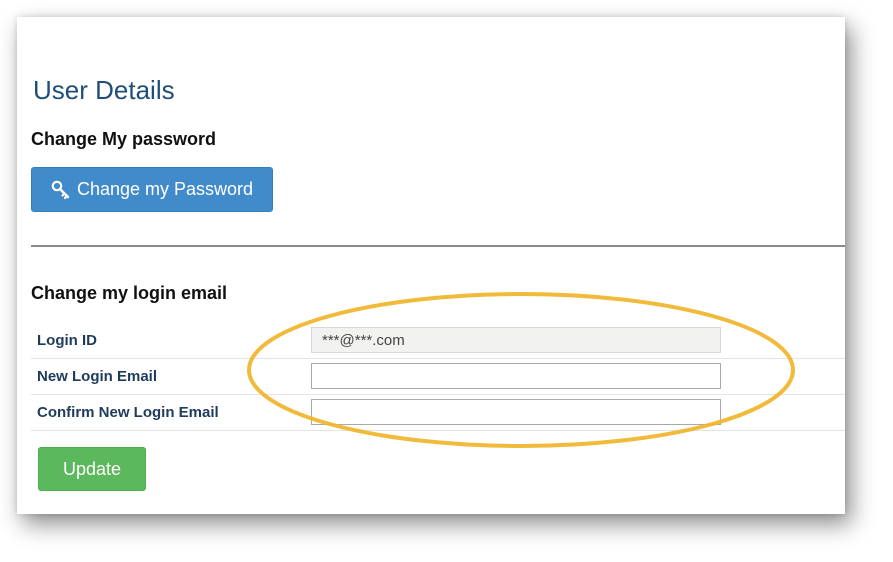 The width and height of the screenshot is (893, 562). What do you see at coordinates (124, 139) in the screenshot?
I see `change-password-heading: Change My password` at bounding box center [124, 139].